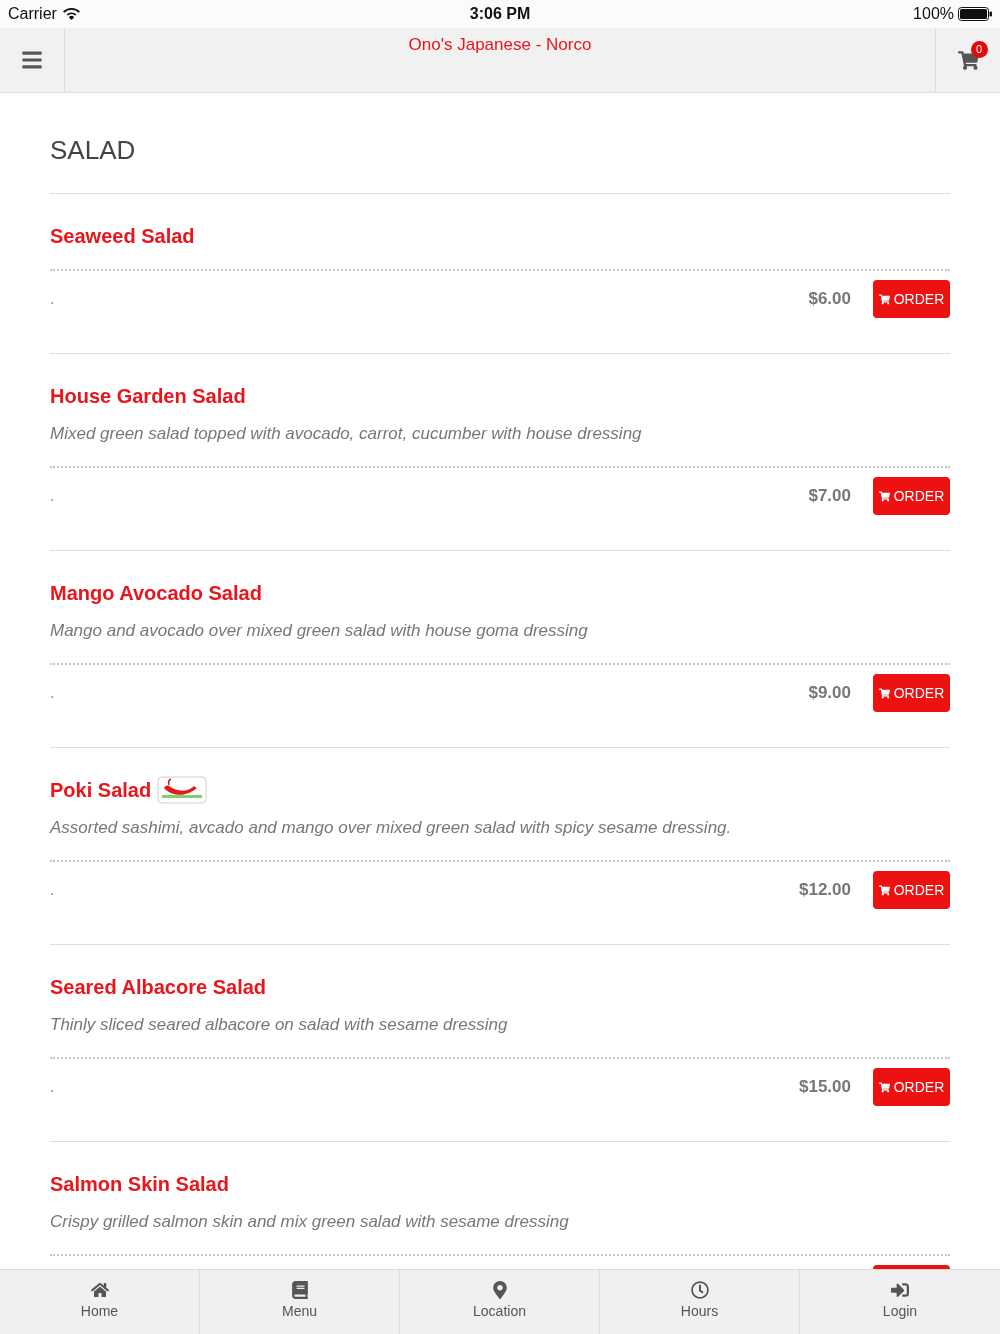  Describe the element at coordinates (975, 14) in the screenshot. I see `battery-icon` at that location.